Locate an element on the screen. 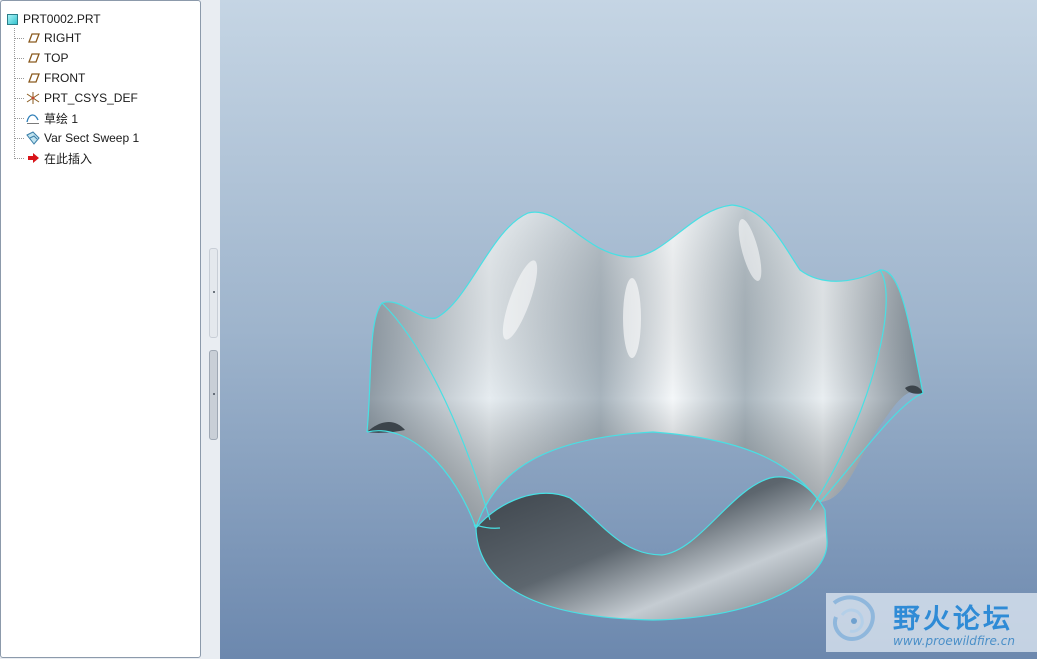 The image size is (1037, 659). tree-item-label: PRT_CSYS_DEF is located at coordinates (91, 98).